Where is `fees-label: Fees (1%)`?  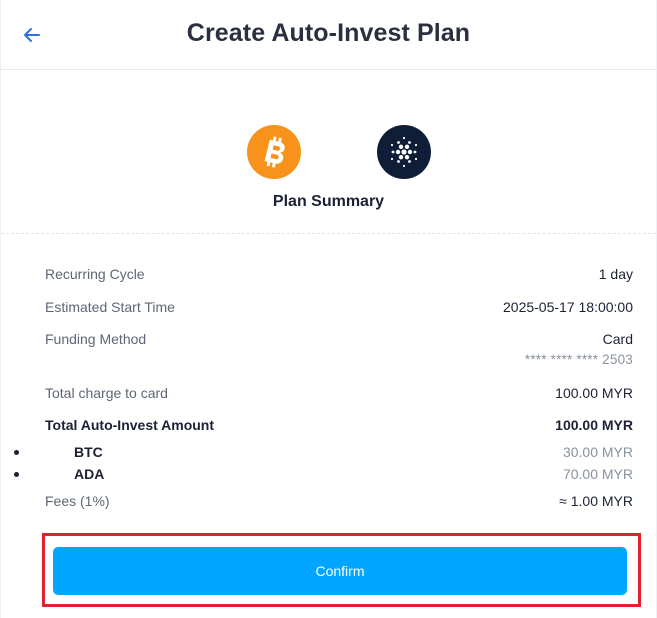
fees-label: Fees (1%) is located at coordinates (77, 501).